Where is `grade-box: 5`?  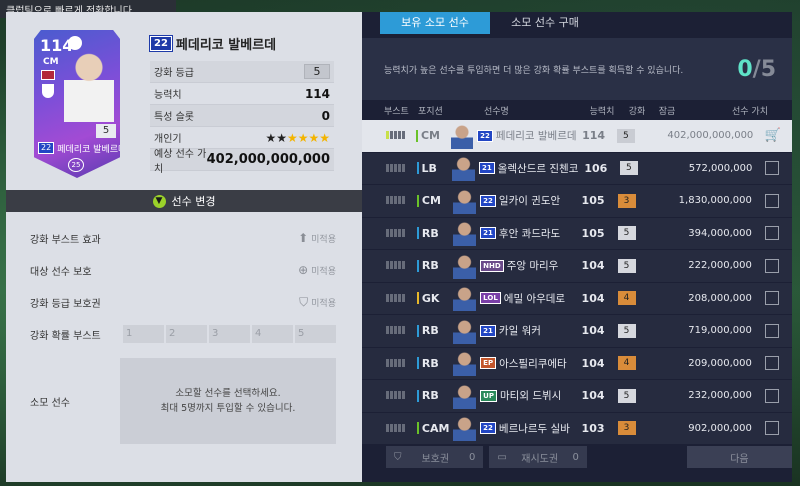
grade-box: 5 is located at coordinates (626, 233).